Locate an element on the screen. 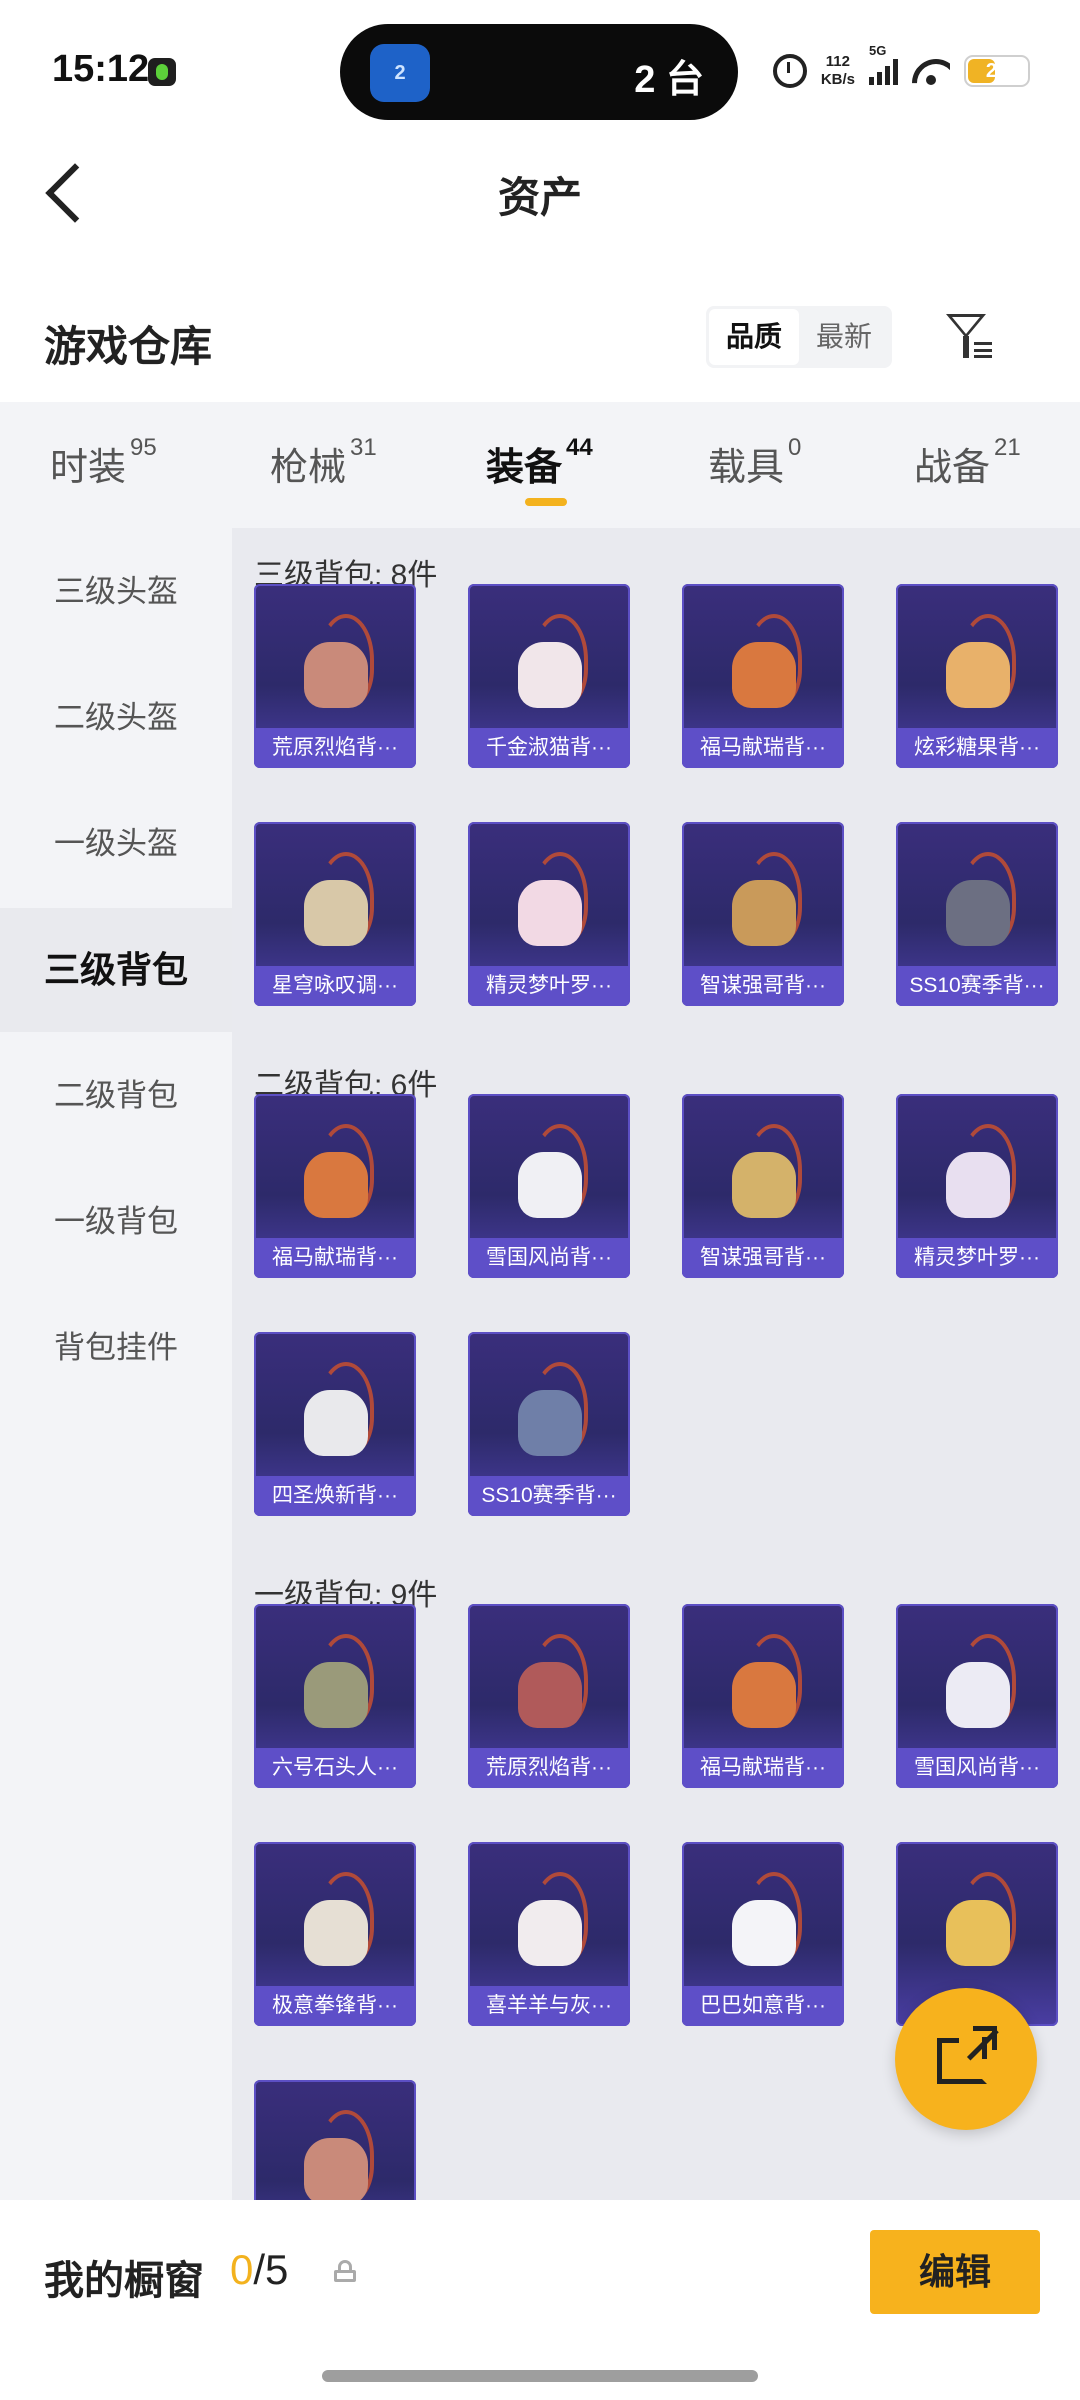 Image resolution: width=1080 pixels, height=2400 pixels. tab-supplies: 战备 21 is located at coordinates (967, 462).